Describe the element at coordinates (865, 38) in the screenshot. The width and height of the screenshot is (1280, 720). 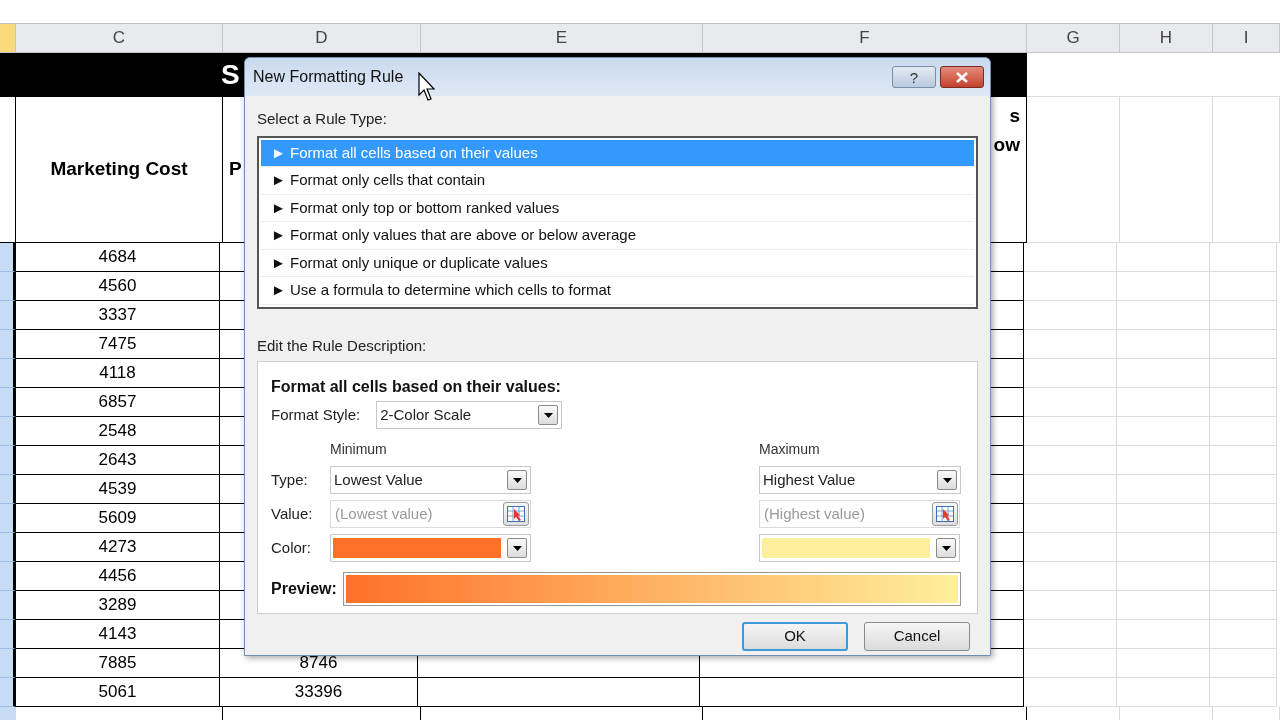
I see `column-header: F` at that location.